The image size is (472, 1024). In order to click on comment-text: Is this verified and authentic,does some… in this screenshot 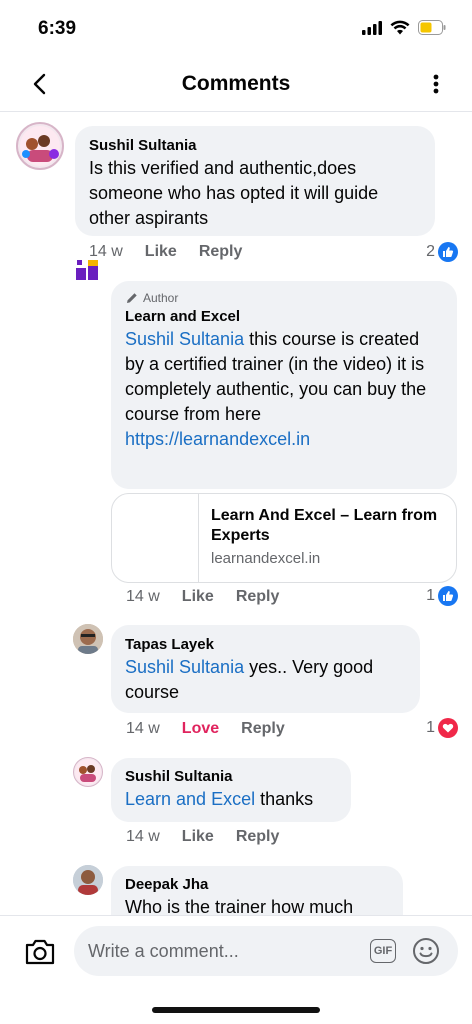, I will do `click(234, 193)`.